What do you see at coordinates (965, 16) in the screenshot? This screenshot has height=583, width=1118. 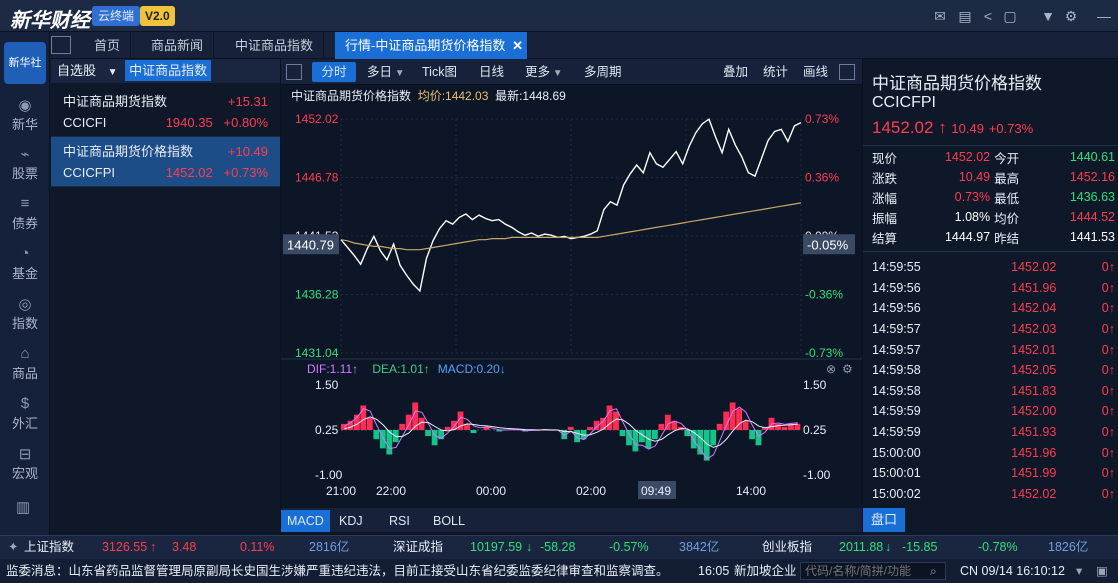 I see `chat-icon: ▤` at bounding box center [965, 16].